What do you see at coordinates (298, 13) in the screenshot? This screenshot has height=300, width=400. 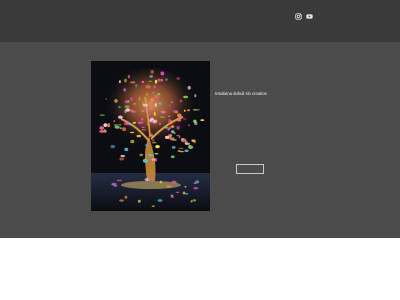 I see `instagram-icon` at bounding box center [298, 13].